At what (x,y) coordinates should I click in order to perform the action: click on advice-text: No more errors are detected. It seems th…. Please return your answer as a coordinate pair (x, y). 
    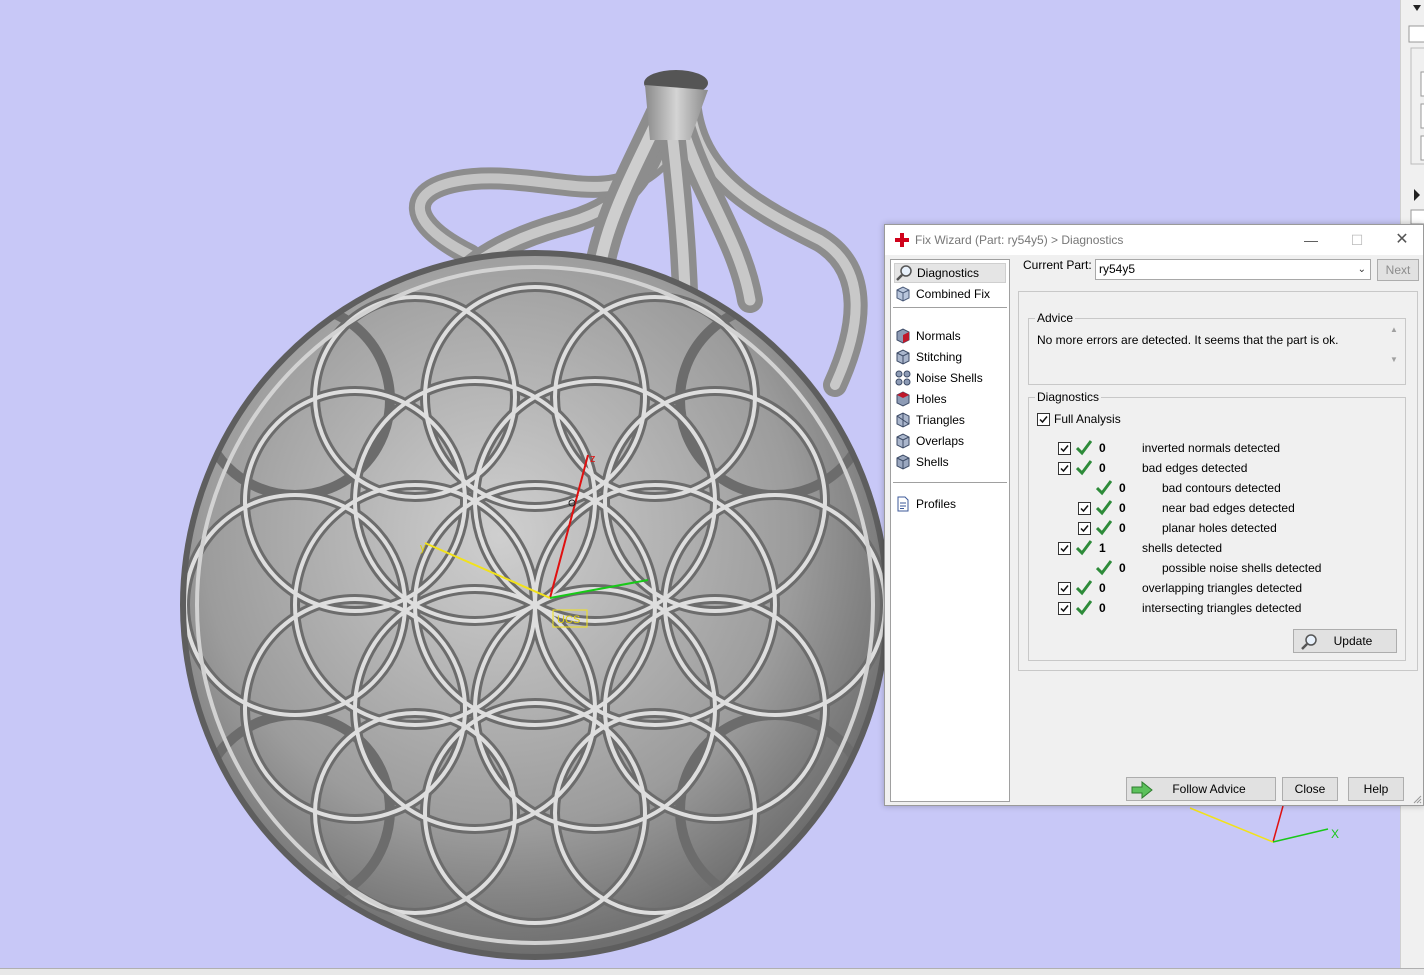
    Looking at the image, I should click on (1188, 340).